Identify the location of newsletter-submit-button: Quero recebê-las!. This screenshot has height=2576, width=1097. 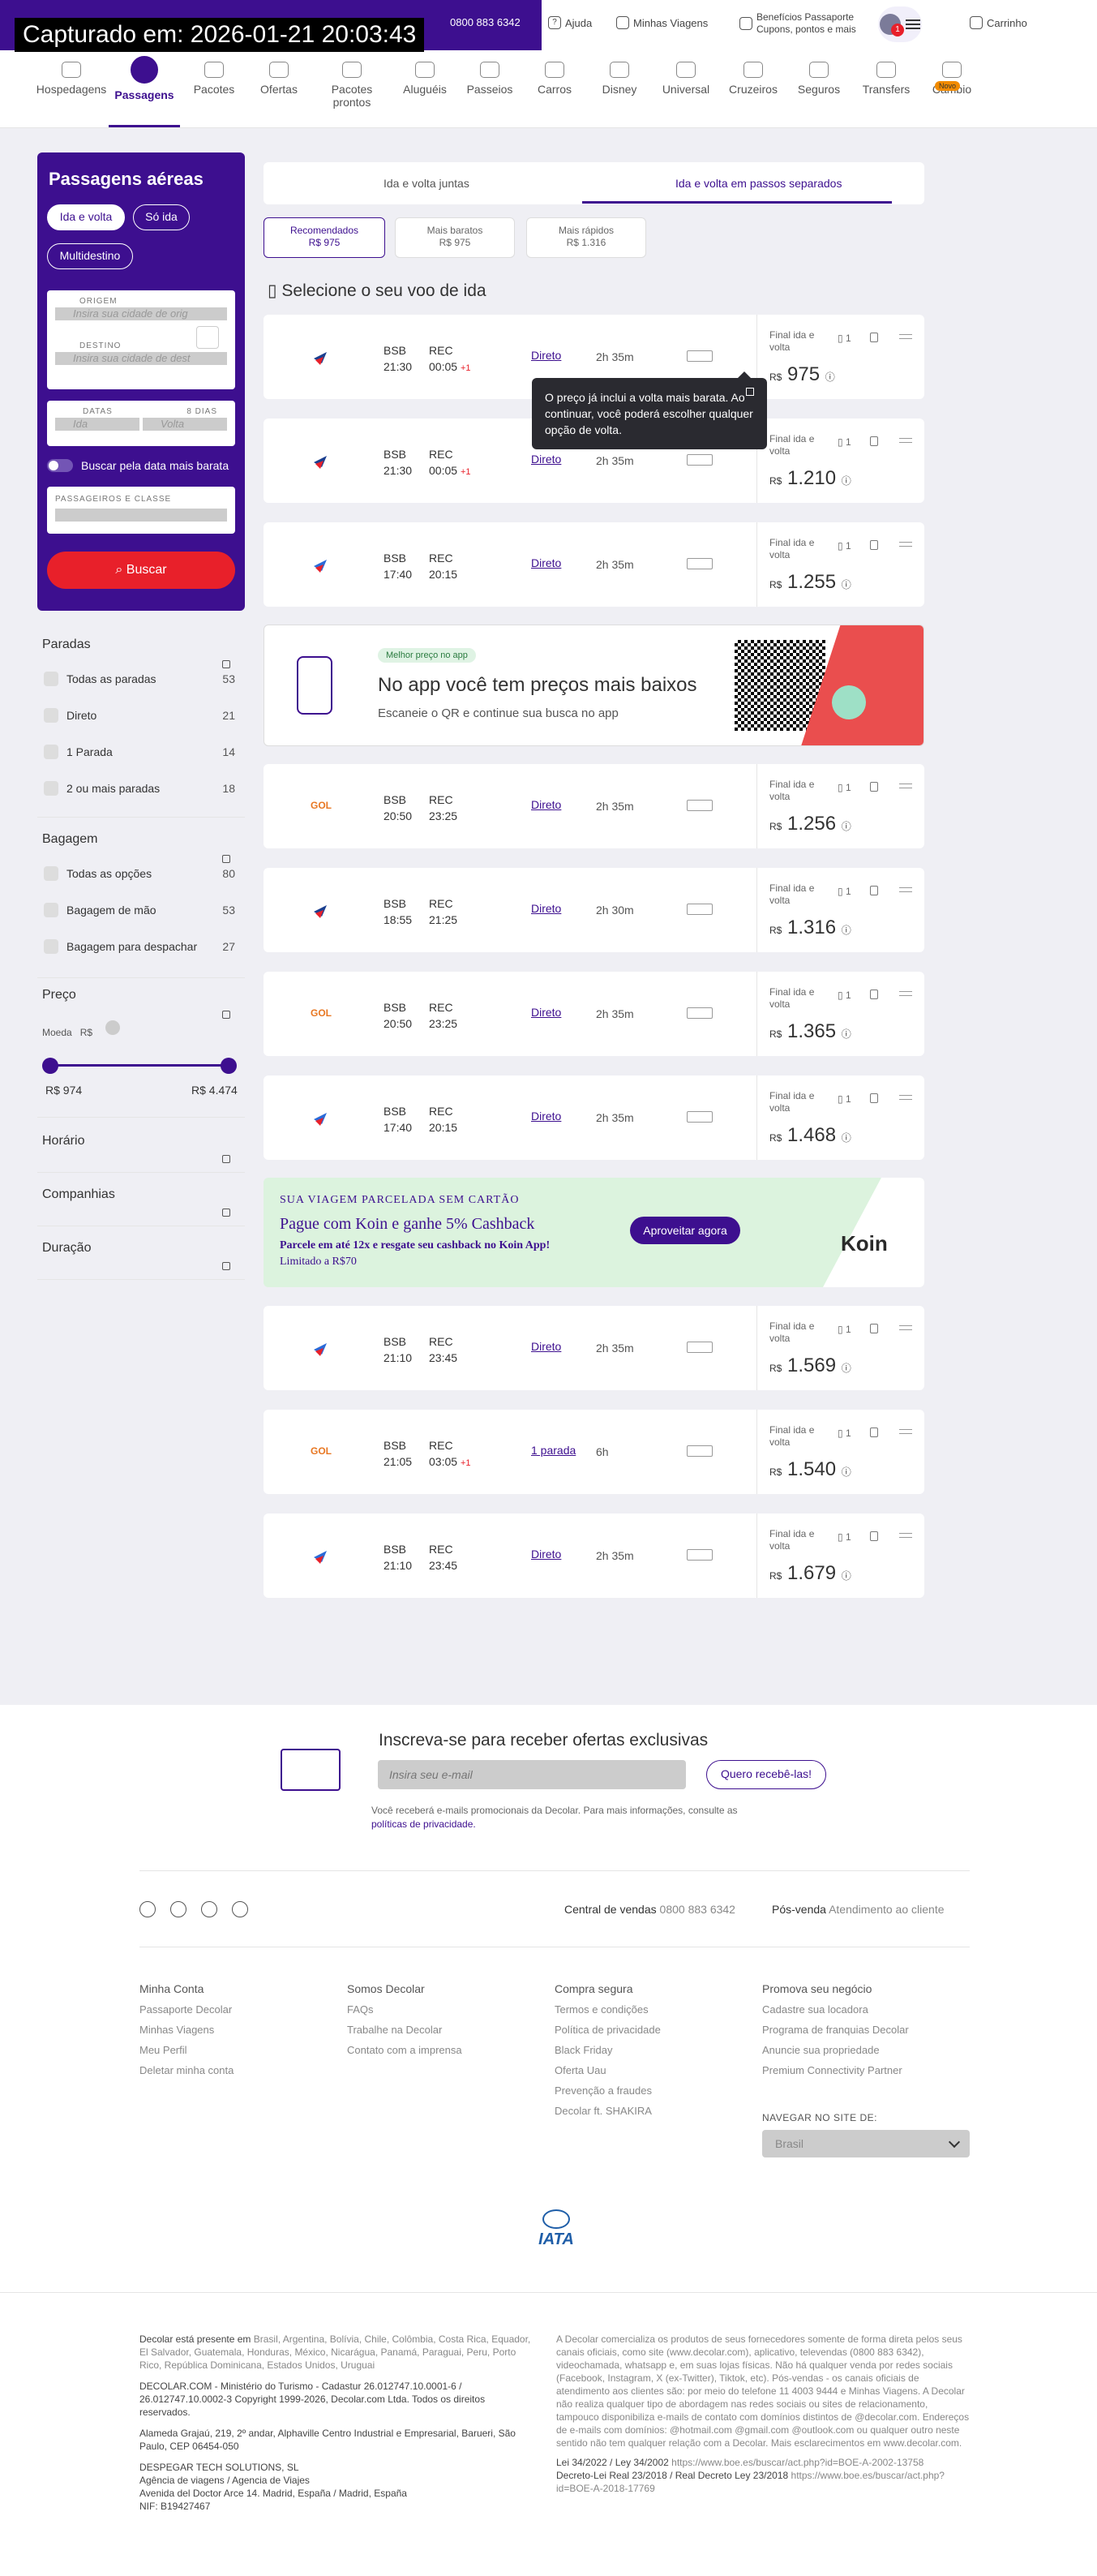
(766, 1774).